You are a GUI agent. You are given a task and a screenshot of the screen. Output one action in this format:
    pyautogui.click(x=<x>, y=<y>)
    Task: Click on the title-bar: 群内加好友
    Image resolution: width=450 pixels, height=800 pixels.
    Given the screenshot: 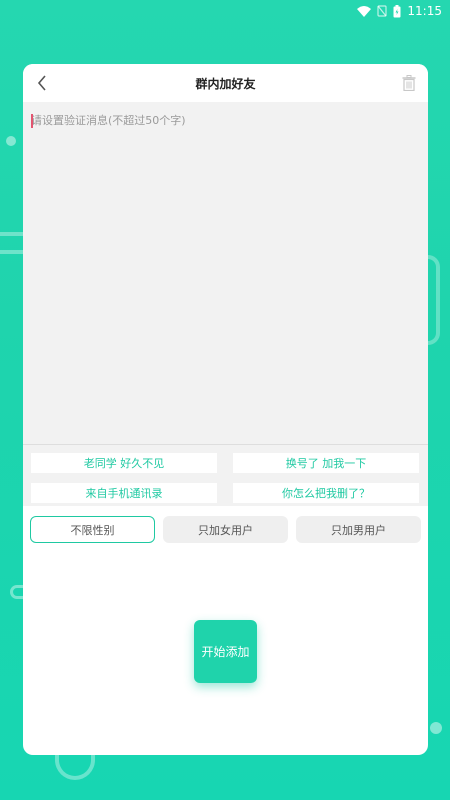 What is the action you would take?
    pyautogui.click(x=225, y=83)
    